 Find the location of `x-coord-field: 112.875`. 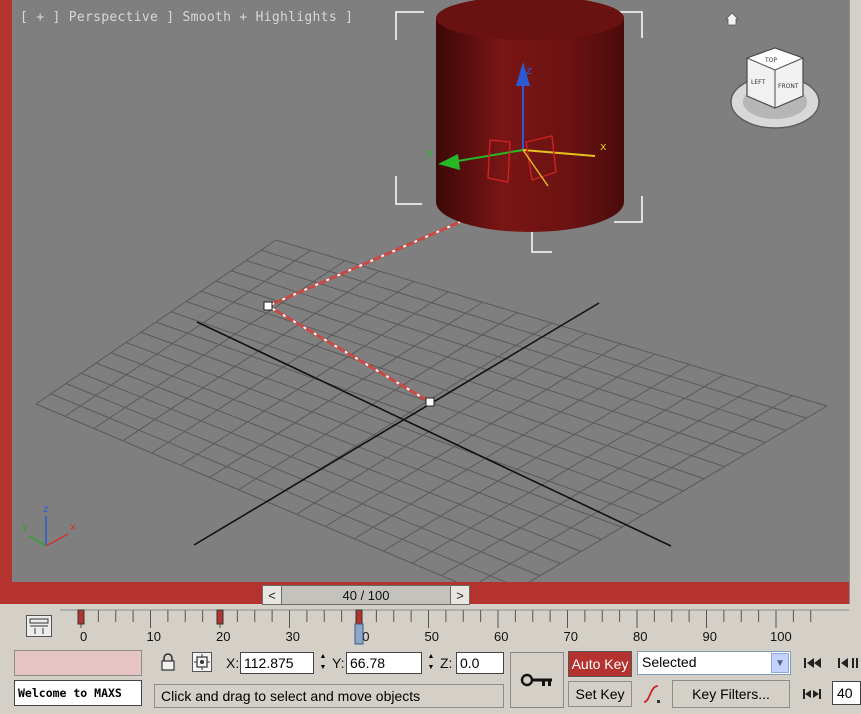

x-coord-field: 112.875 is located at coordinates (277, 663).